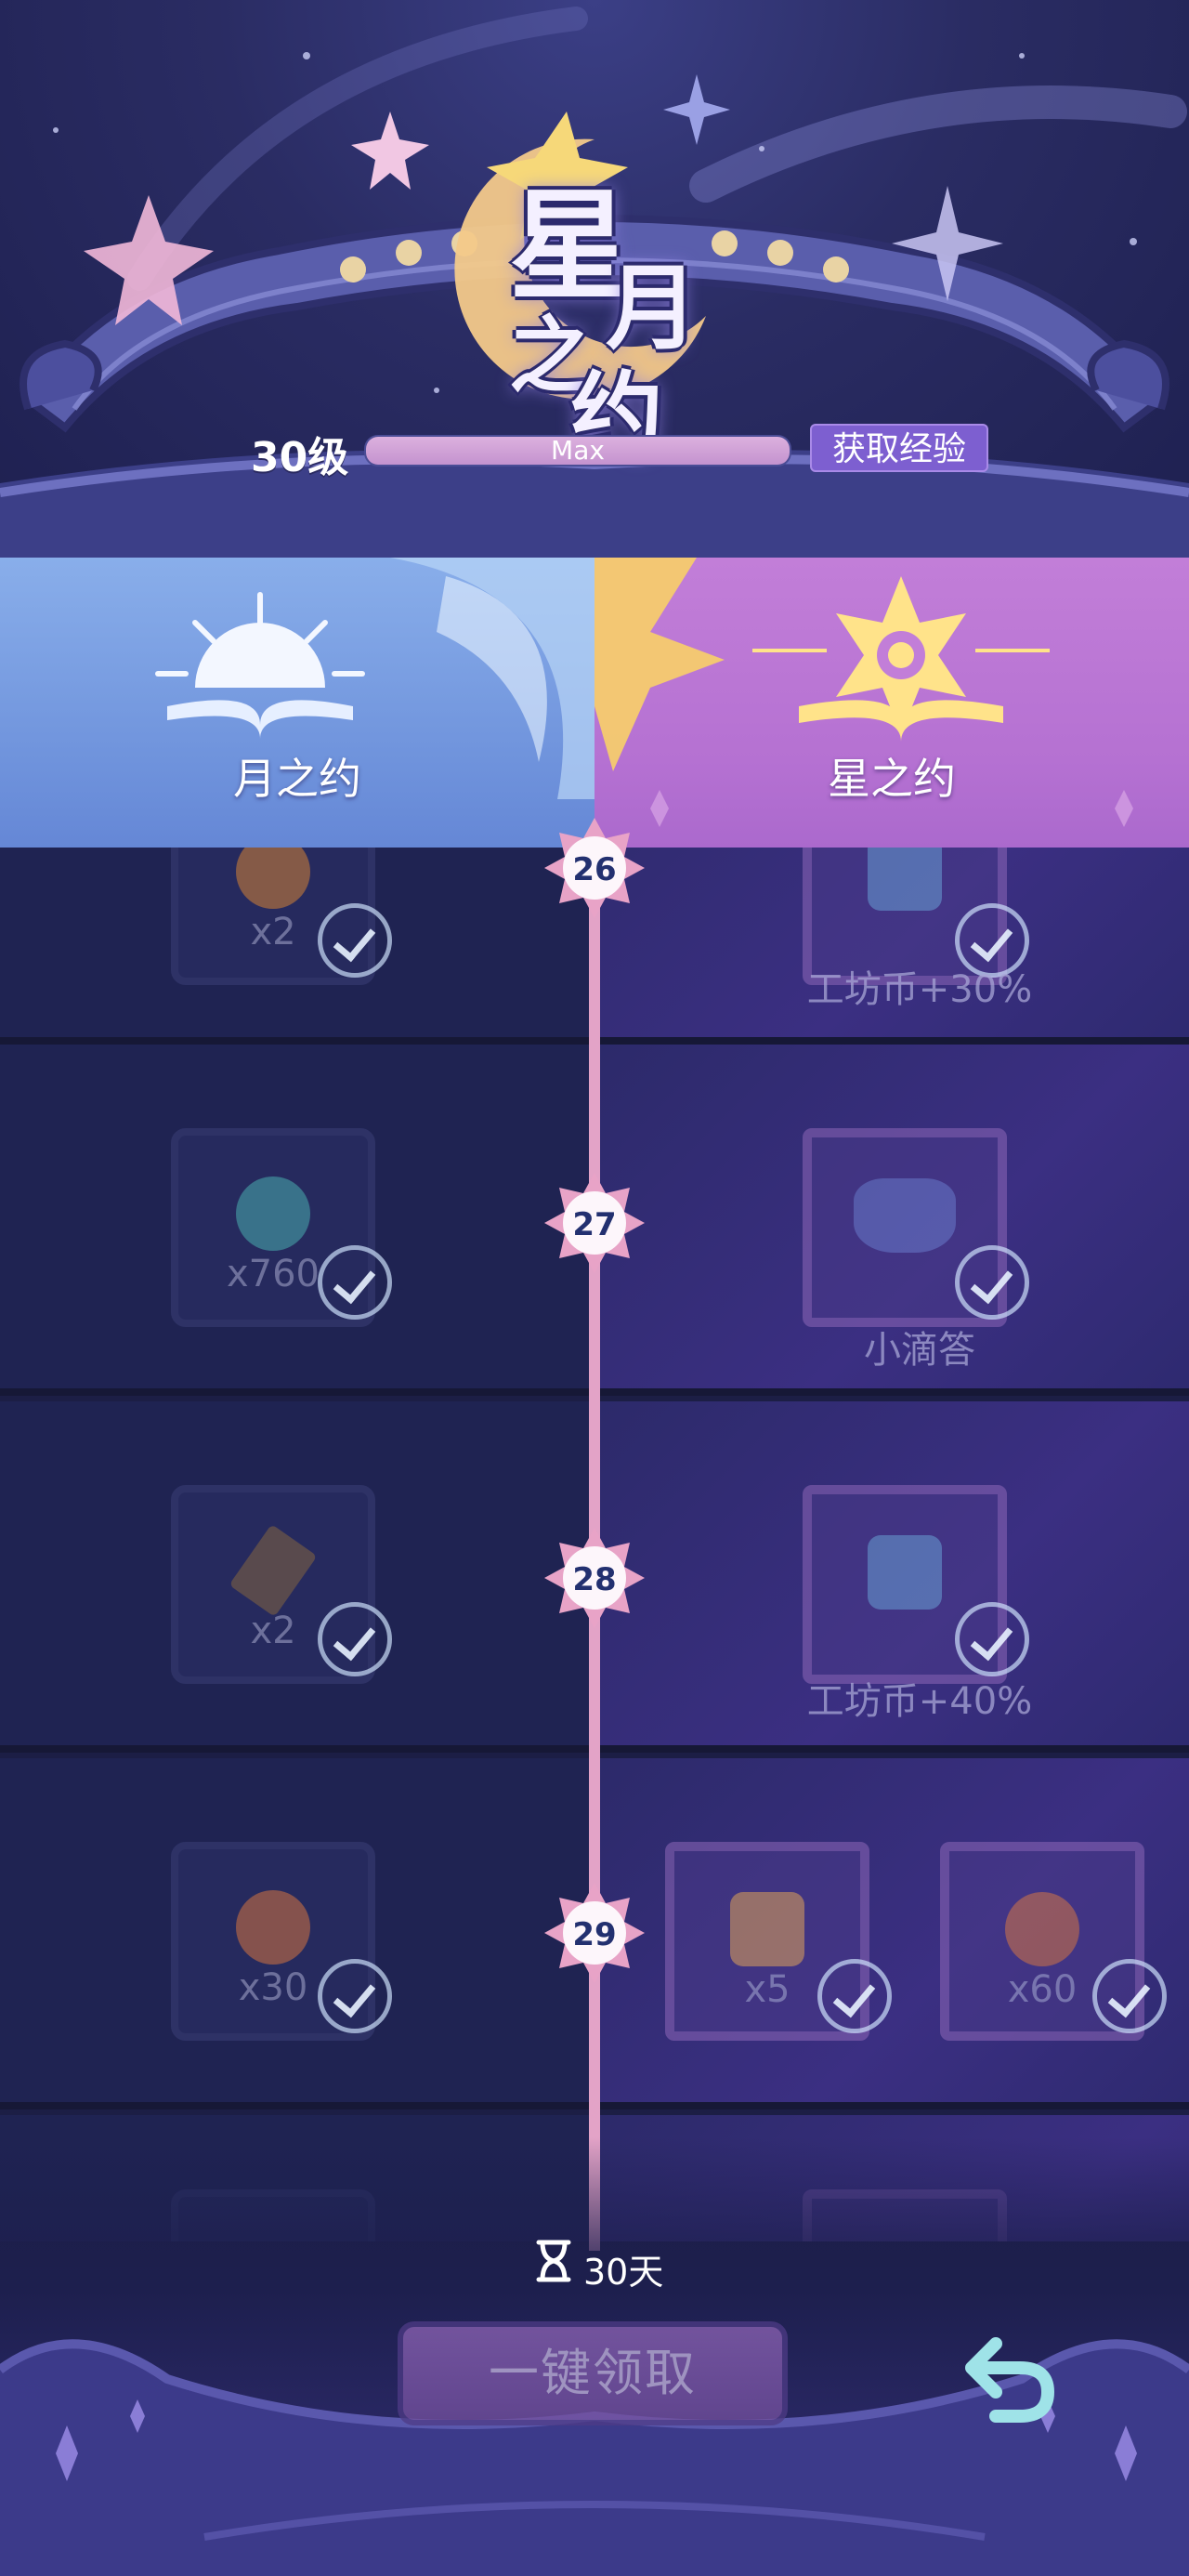  I want to click on star-coin-icon, so click(273, 1213).